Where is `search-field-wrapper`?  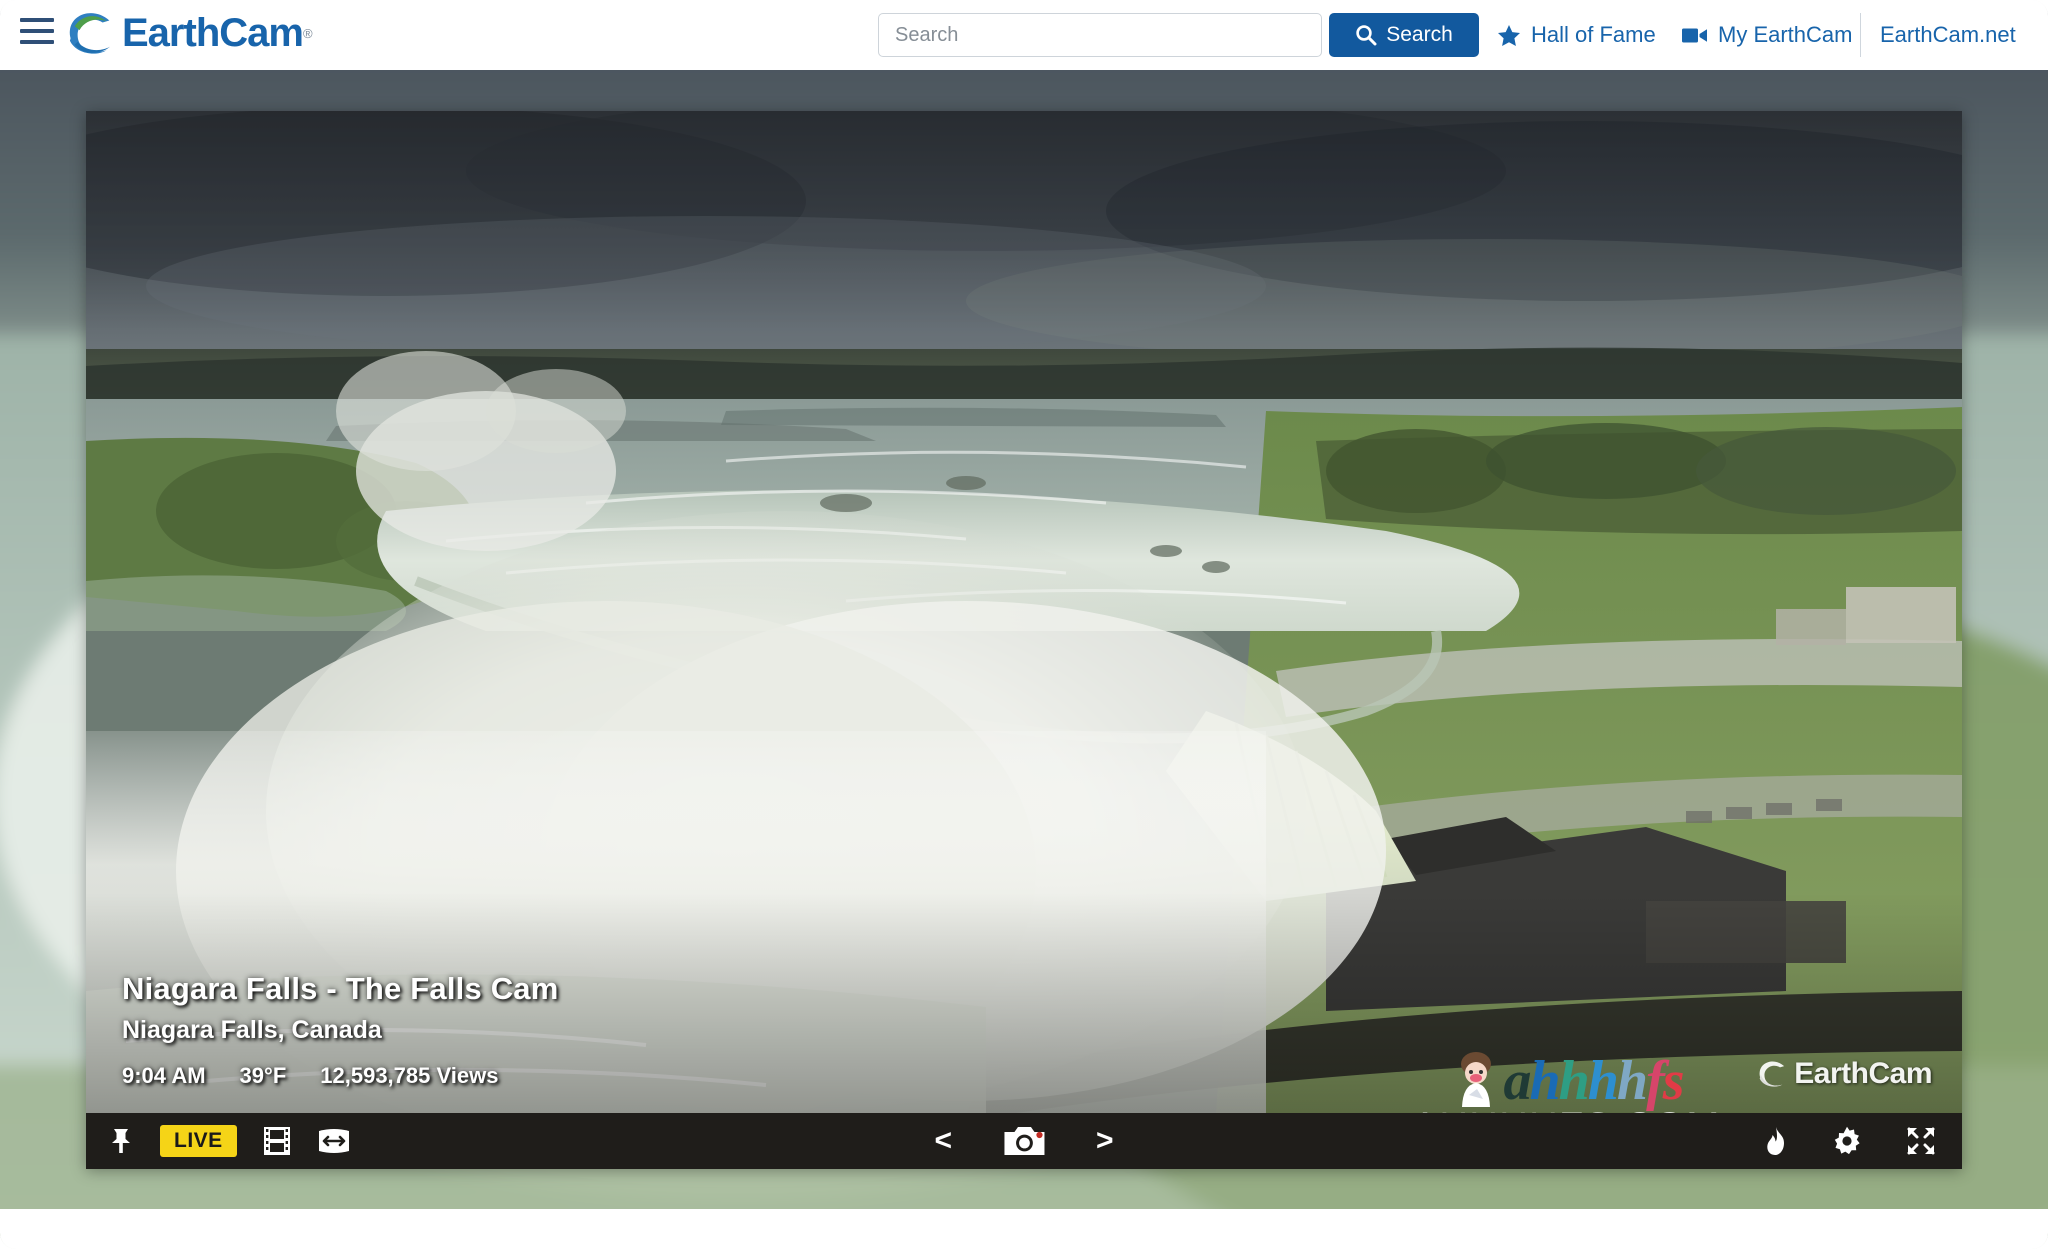 search-field-wrapper is located at coordinates (1100, 35).